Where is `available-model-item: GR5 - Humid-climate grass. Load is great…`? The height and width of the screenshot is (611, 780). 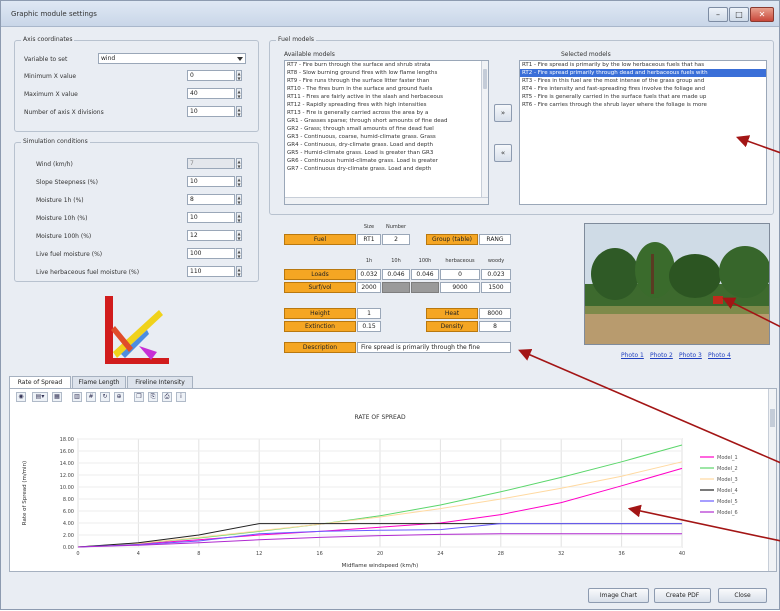
available-model-item: GR5 - Humid-climate grass. Load is great… is located at coordinates (386, 153).